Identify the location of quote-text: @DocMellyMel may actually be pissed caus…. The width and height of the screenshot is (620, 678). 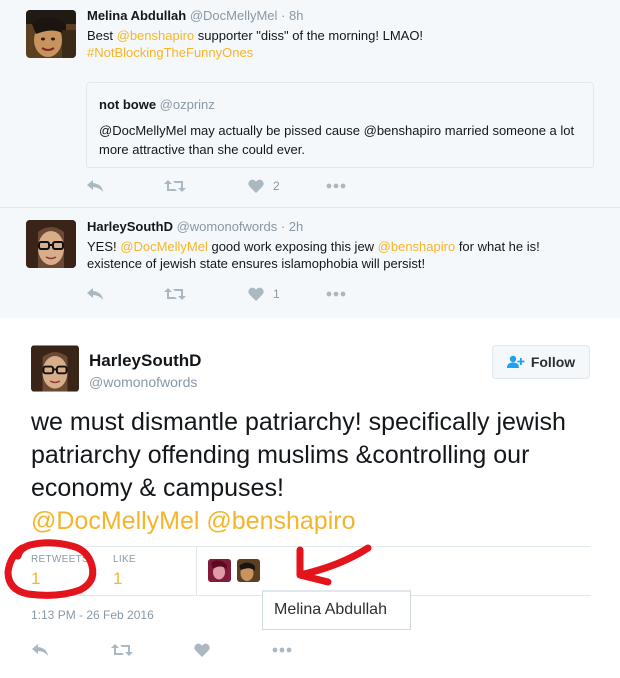
(337, 140).